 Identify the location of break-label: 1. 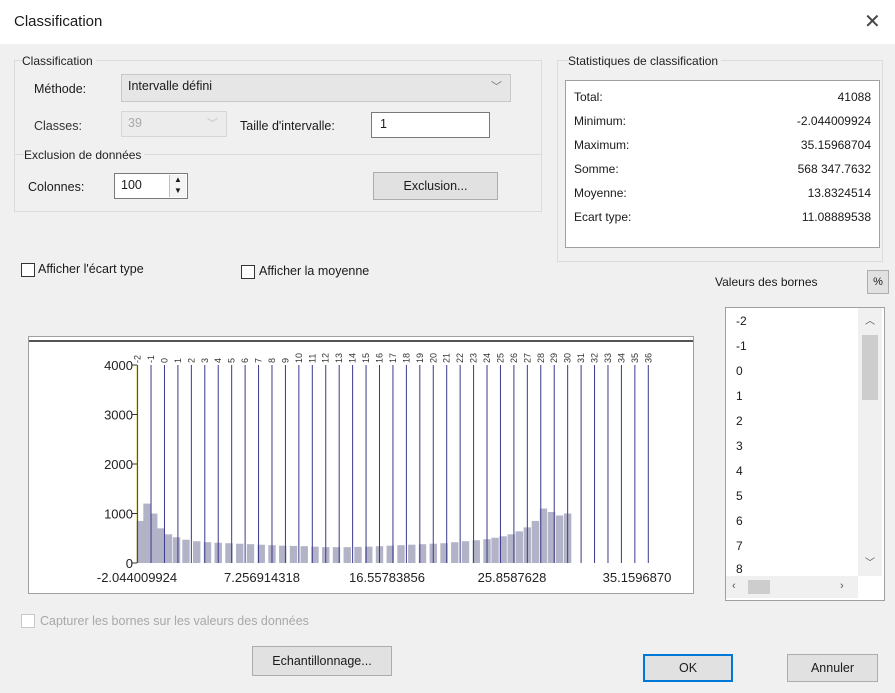
(178, 360).